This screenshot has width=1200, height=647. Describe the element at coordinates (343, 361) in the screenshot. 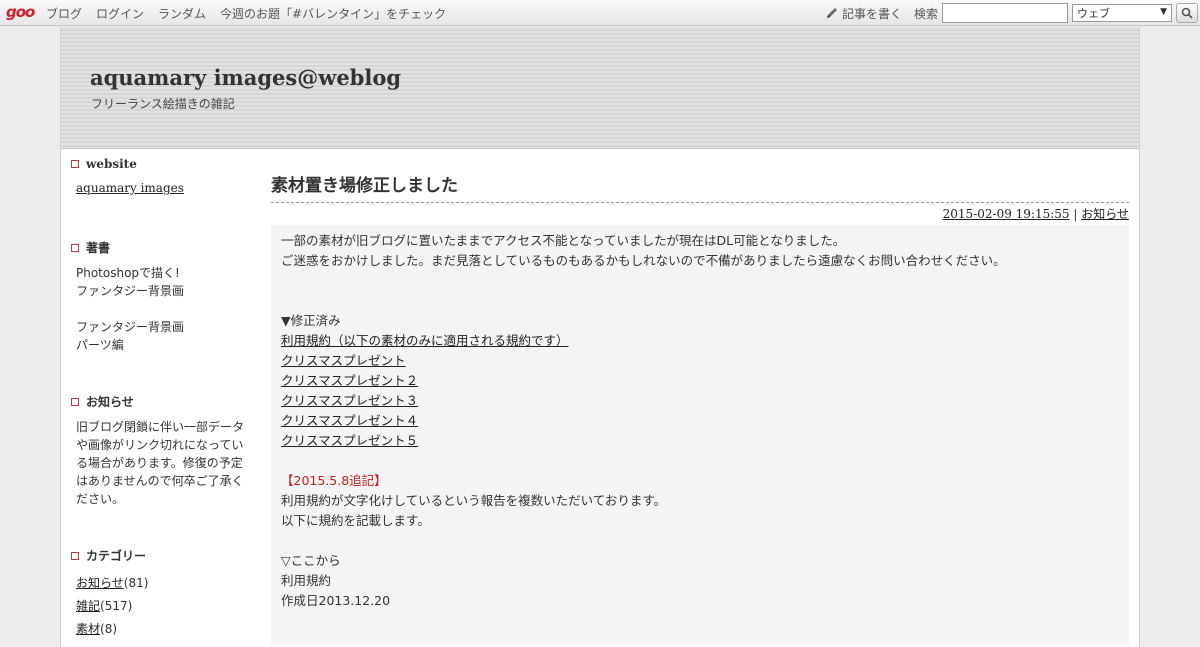

I see `material-link: クリスマスプレゼント` at that location.